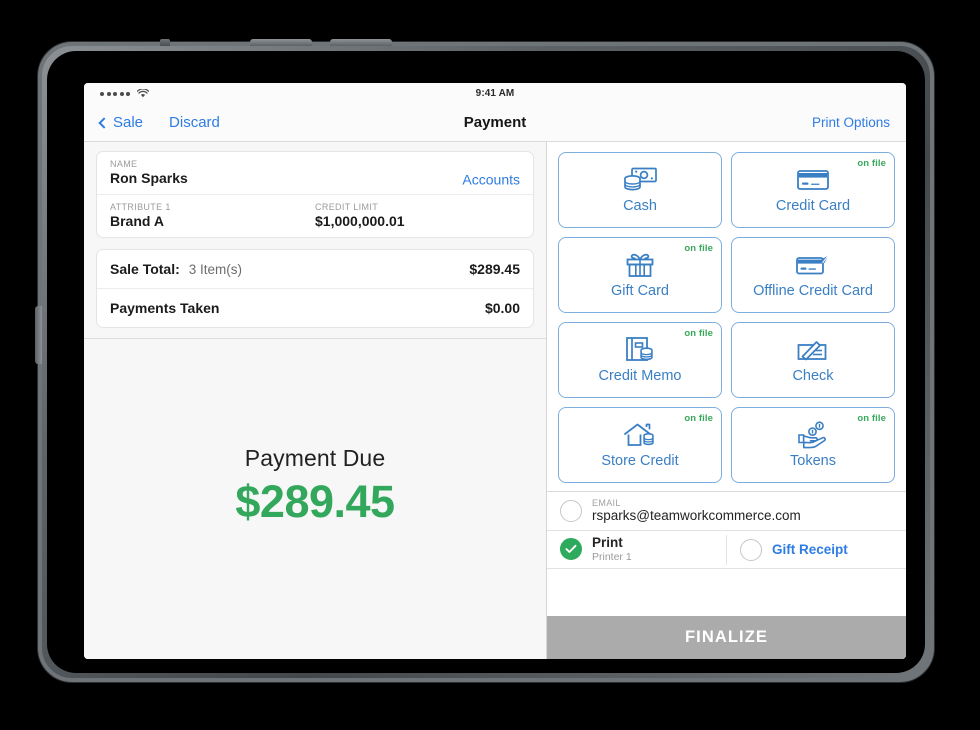 Image resolution: width=980 pixels, height=730 pixels. What do you see at coordinates (315, 173) in the screenshot?
I see `customer-name-row: NAME Ron Sparks Accounts` at bounding box center [315, 173].